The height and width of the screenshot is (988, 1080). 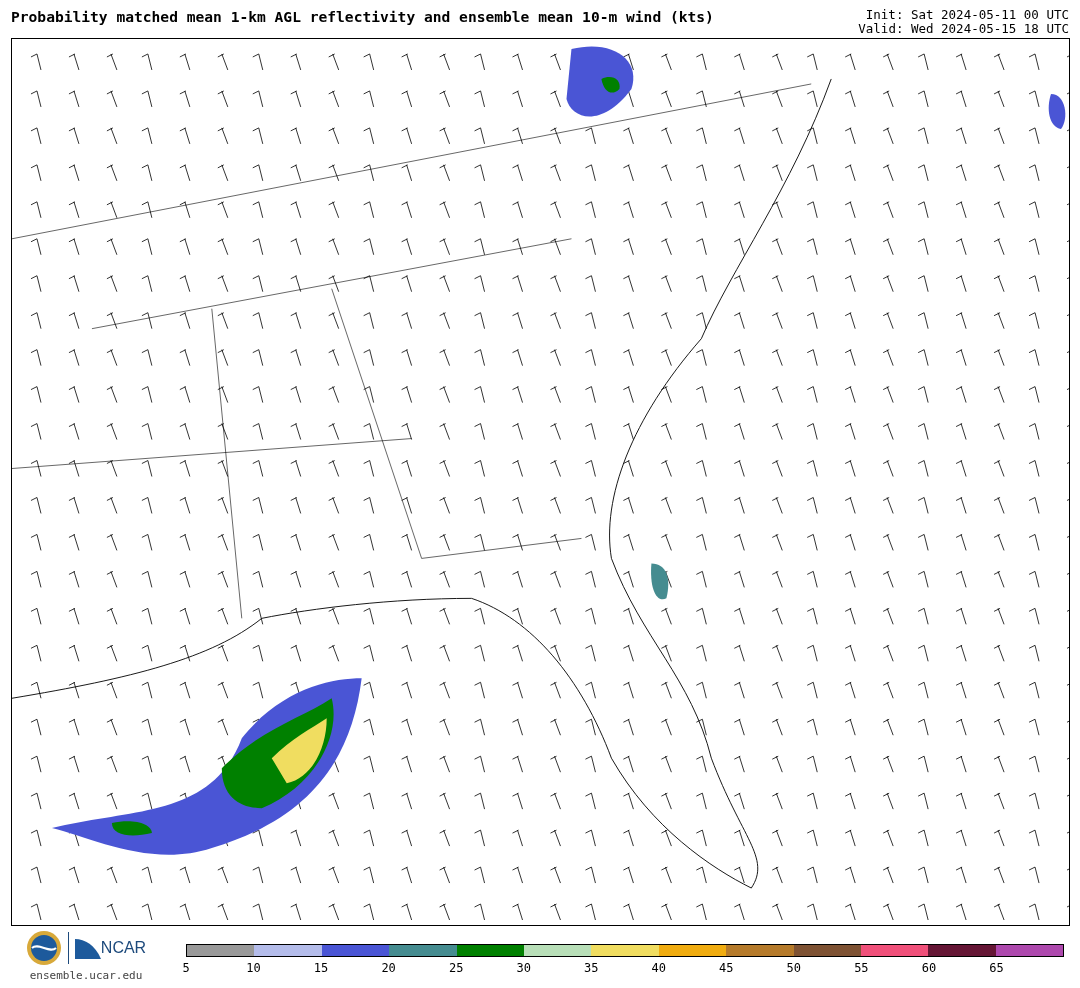 I want to click on scale-label: 35, so click(x=591, y=968).